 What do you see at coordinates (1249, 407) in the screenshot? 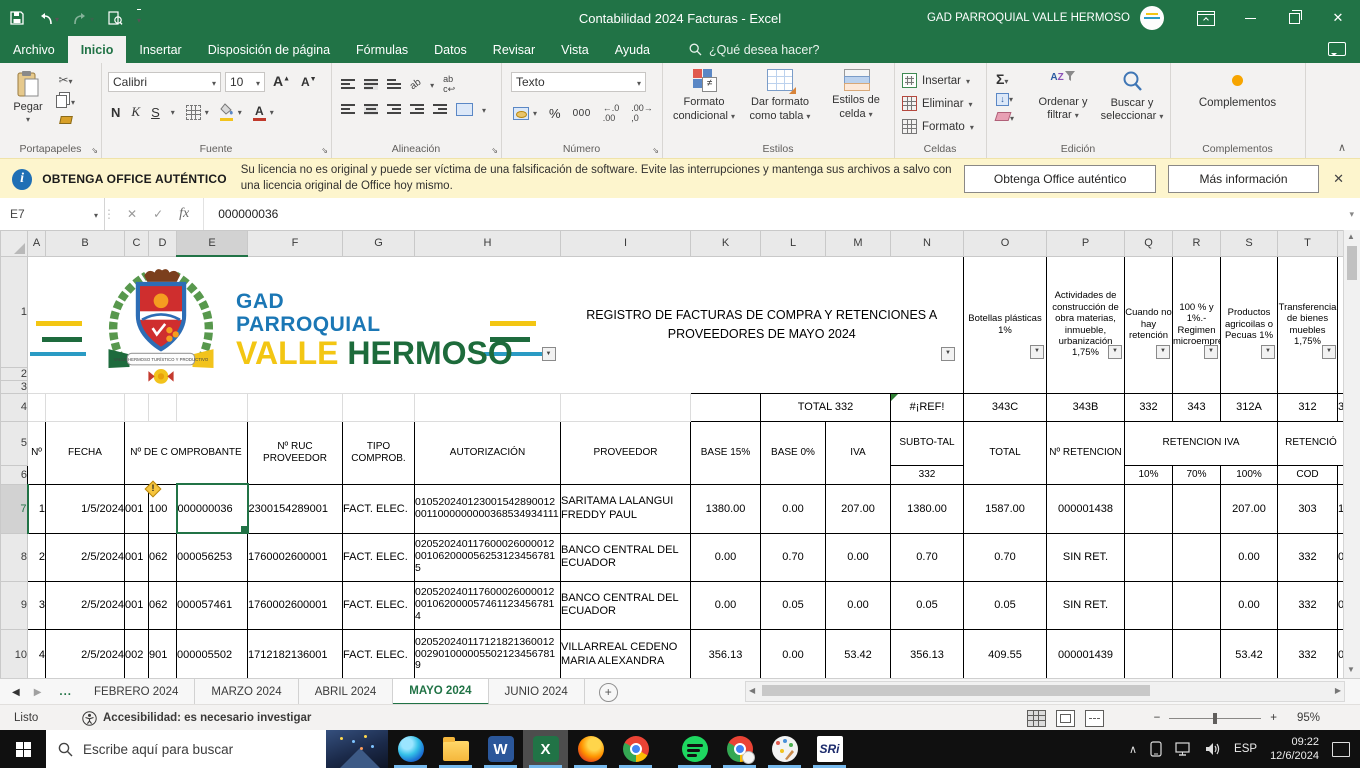
I see `cell-code: 312A` at bounding box center [1249, 407].